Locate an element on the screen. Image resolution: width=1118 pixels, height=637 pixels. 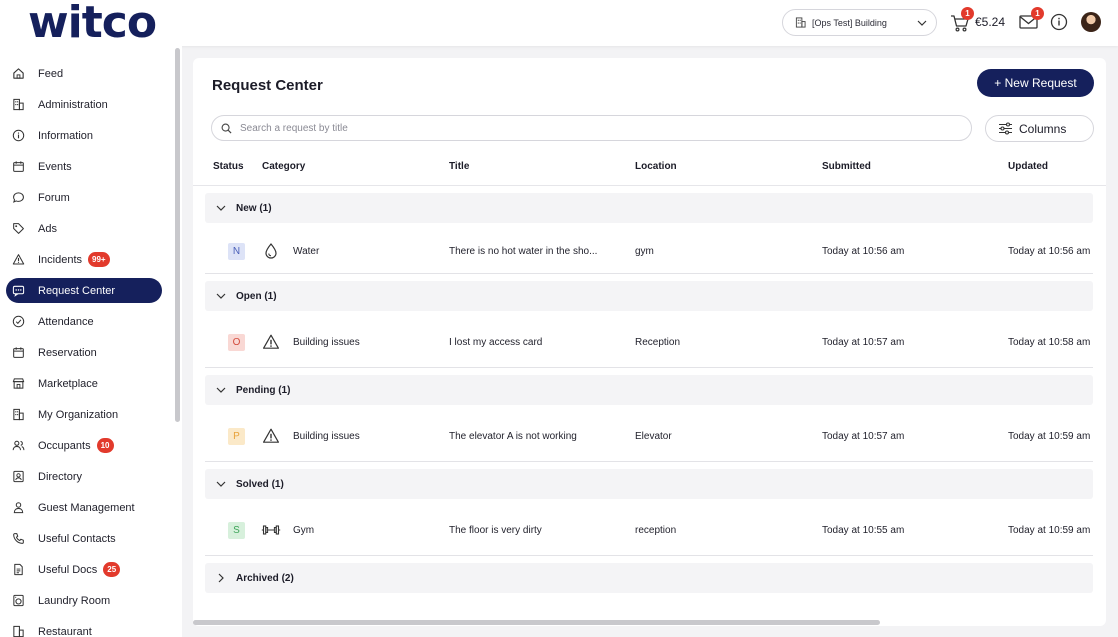
horizontal-scrollbar is located at coordinates (536, 622).